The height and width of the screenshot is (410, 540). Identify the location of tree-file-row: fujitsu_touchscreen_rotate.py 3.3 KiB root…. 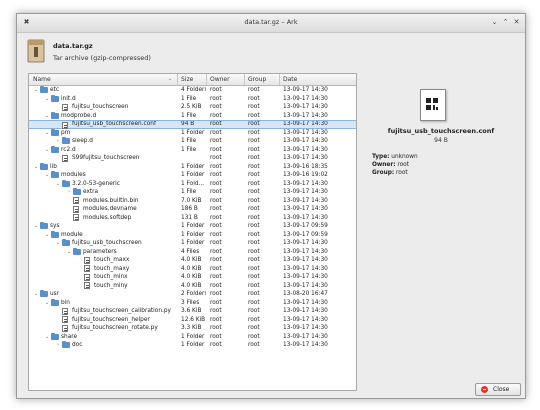
(192, 328).